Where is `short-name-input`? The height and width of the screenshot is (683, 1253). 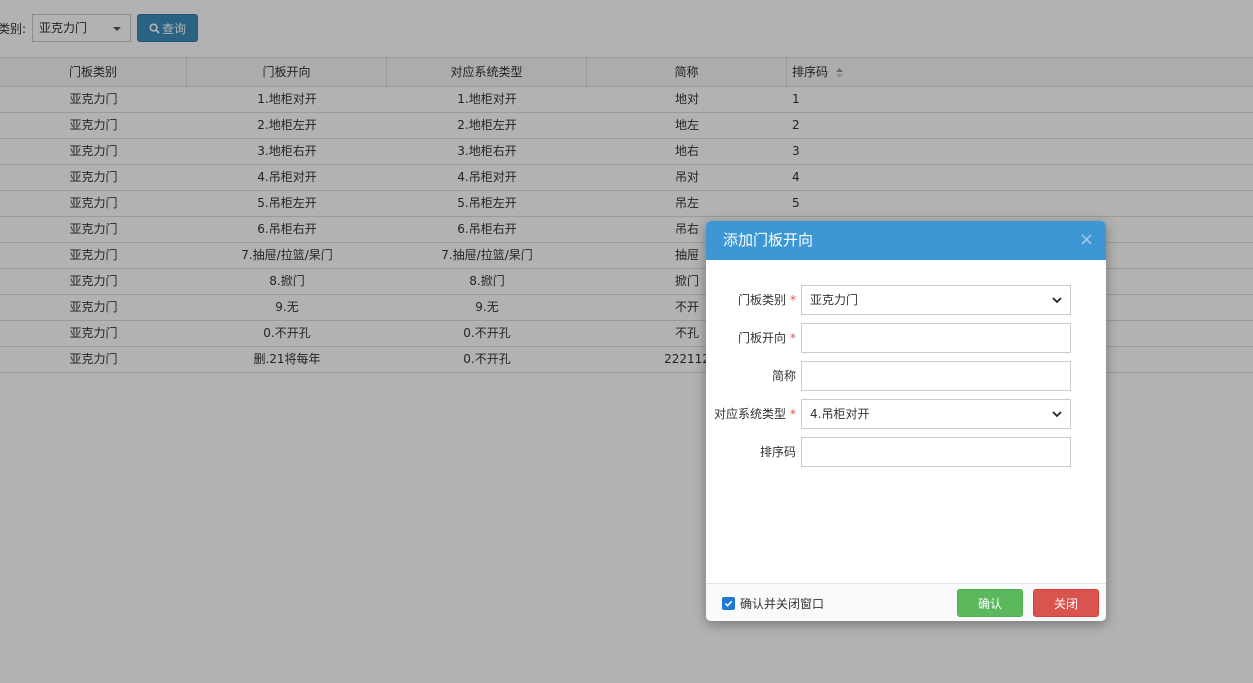
short-name-input is located at coordinates (936, 376).